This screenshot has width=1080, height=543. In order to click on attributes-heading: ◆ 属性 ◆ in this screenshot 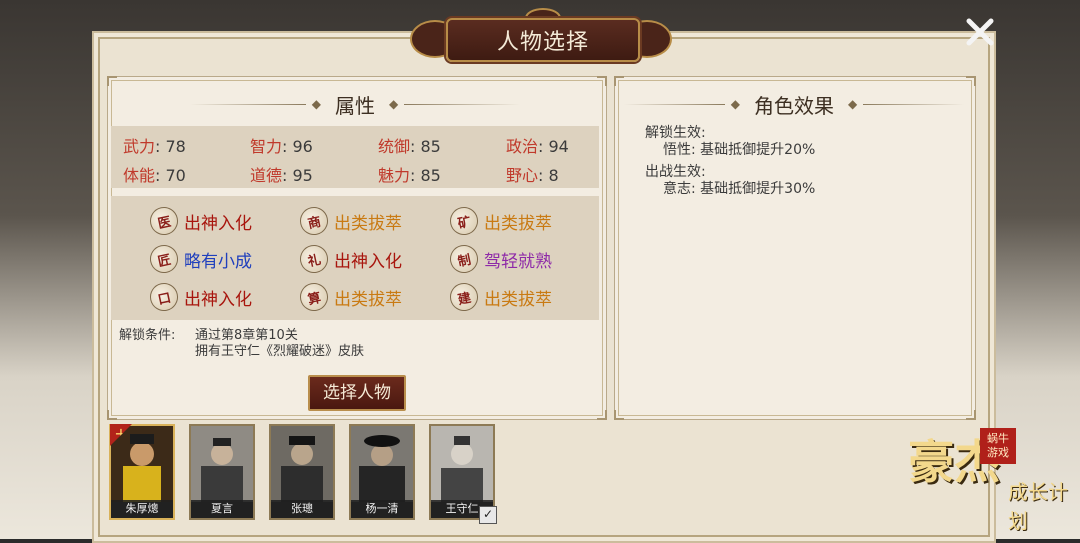, I will do `click(355, 104)`.